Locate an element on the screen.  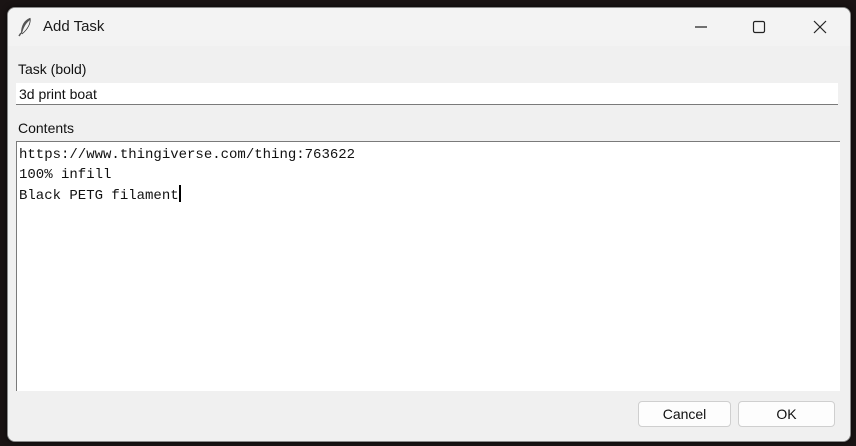
close-button is located at coordinates (820, 27).